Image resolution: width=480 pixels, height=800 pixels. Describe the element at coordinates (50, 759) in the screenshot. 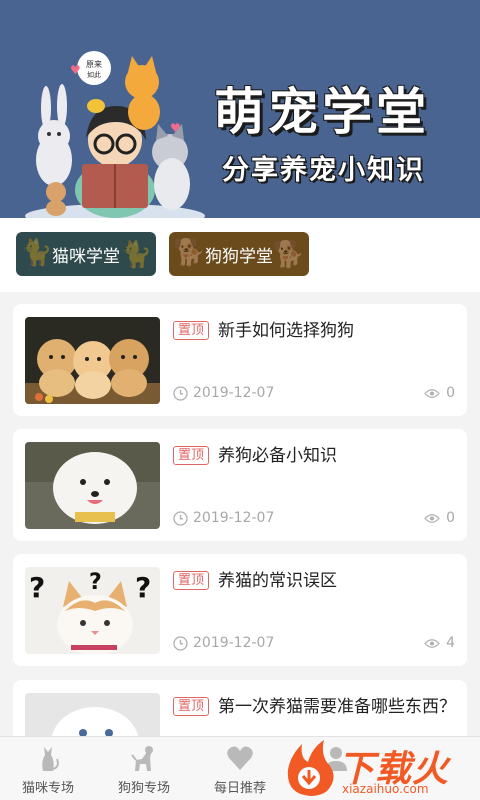

I see `cat-icon` at that location.